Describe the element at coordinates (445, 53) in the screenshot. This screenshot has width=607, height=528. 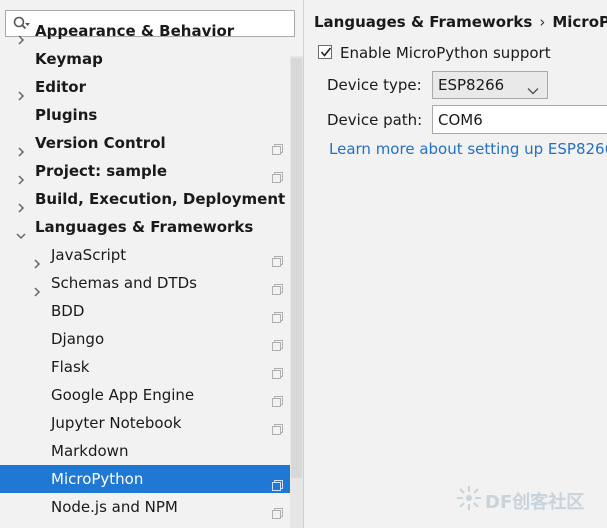
I see `enable-micropython-label: Enable MicroPython support` at that location.